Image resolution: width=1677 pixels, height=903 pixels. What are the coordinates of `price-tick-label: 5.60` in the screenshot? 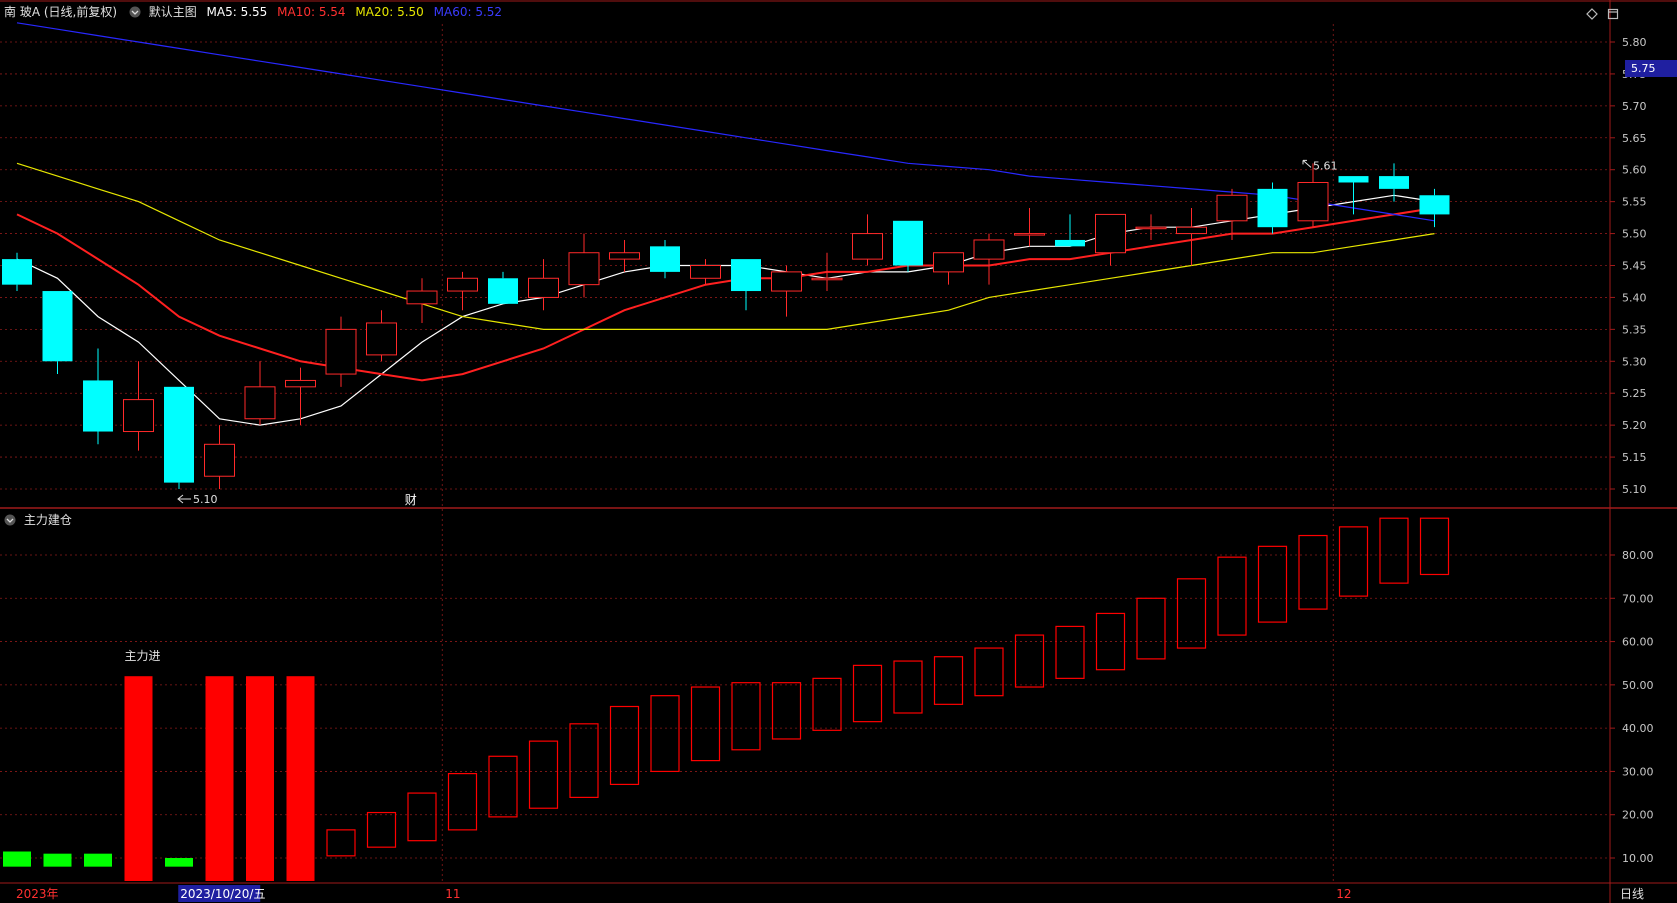 It's located at (1634, 170).